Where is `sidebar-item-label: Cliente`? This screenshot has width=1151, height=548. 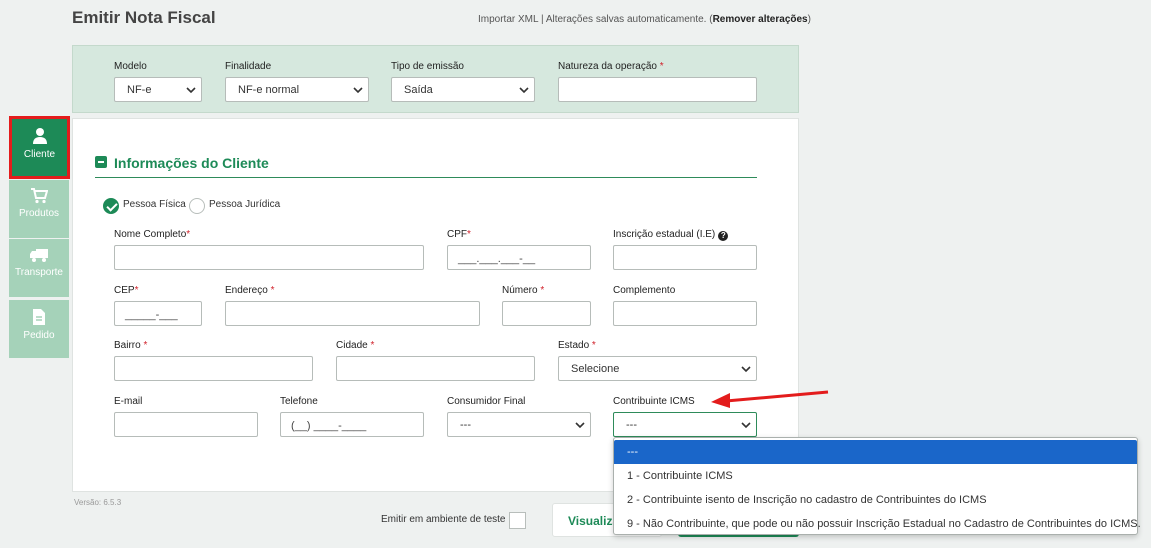 sidebar-item-label: Cliente is located at coordinates (39, 154).